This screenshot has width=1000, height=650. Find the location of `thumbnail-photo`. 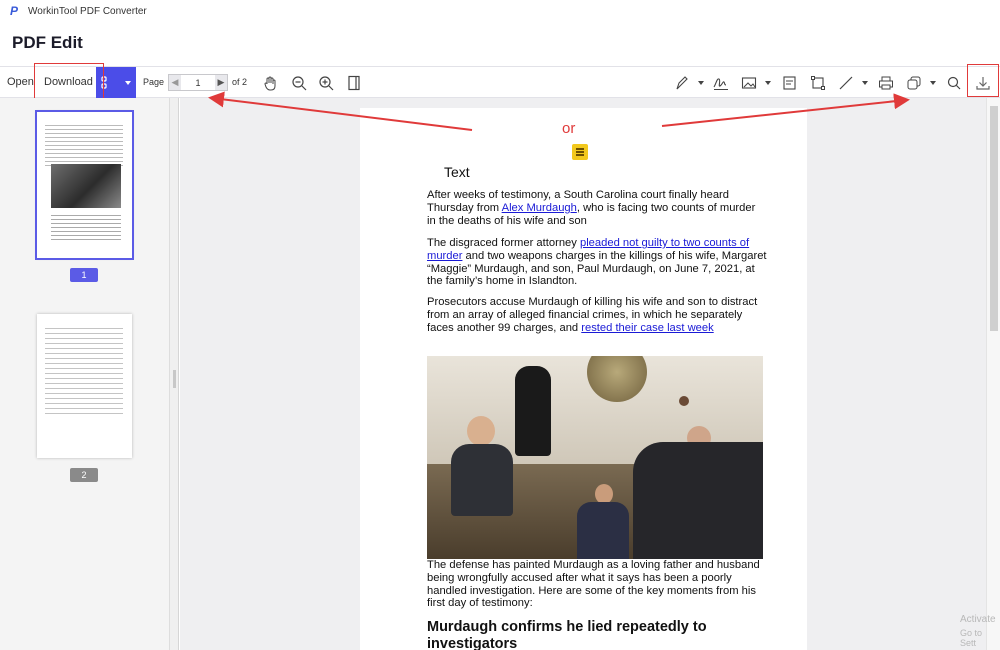

thumbnail-photo is located at coordinates (86, 186).